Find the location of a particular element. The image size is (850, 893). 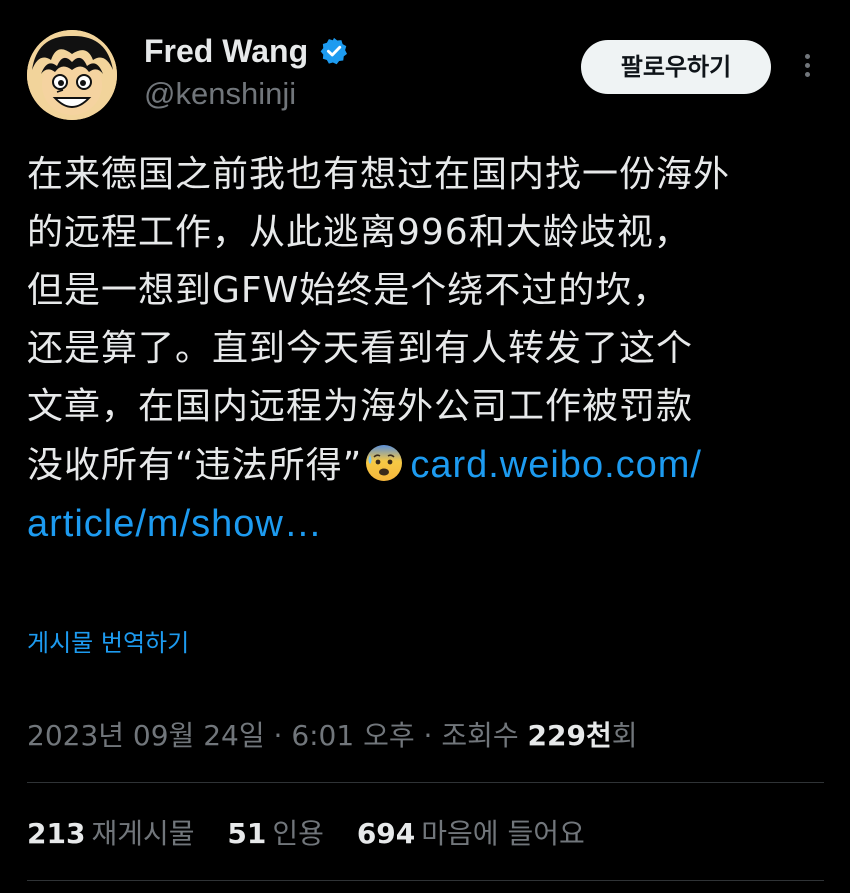

quotes-count: 51 is located at coordinates (247, 833).